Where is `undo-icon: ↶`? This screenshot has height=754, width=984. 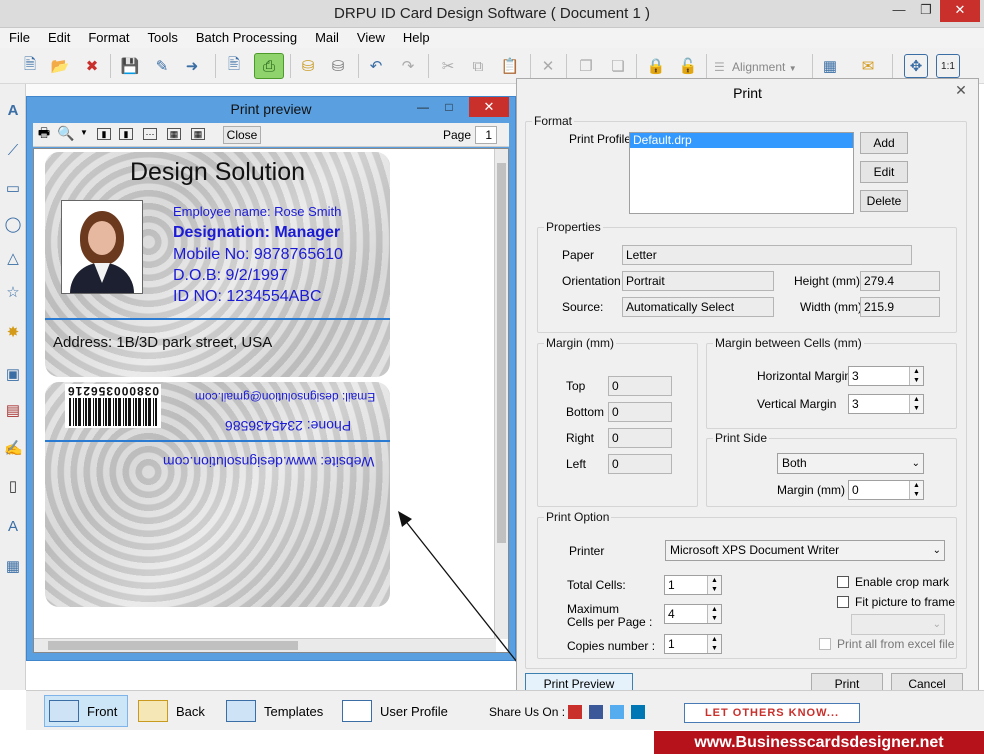 undo-icon: ↶ is located at coordinates (376, 66).